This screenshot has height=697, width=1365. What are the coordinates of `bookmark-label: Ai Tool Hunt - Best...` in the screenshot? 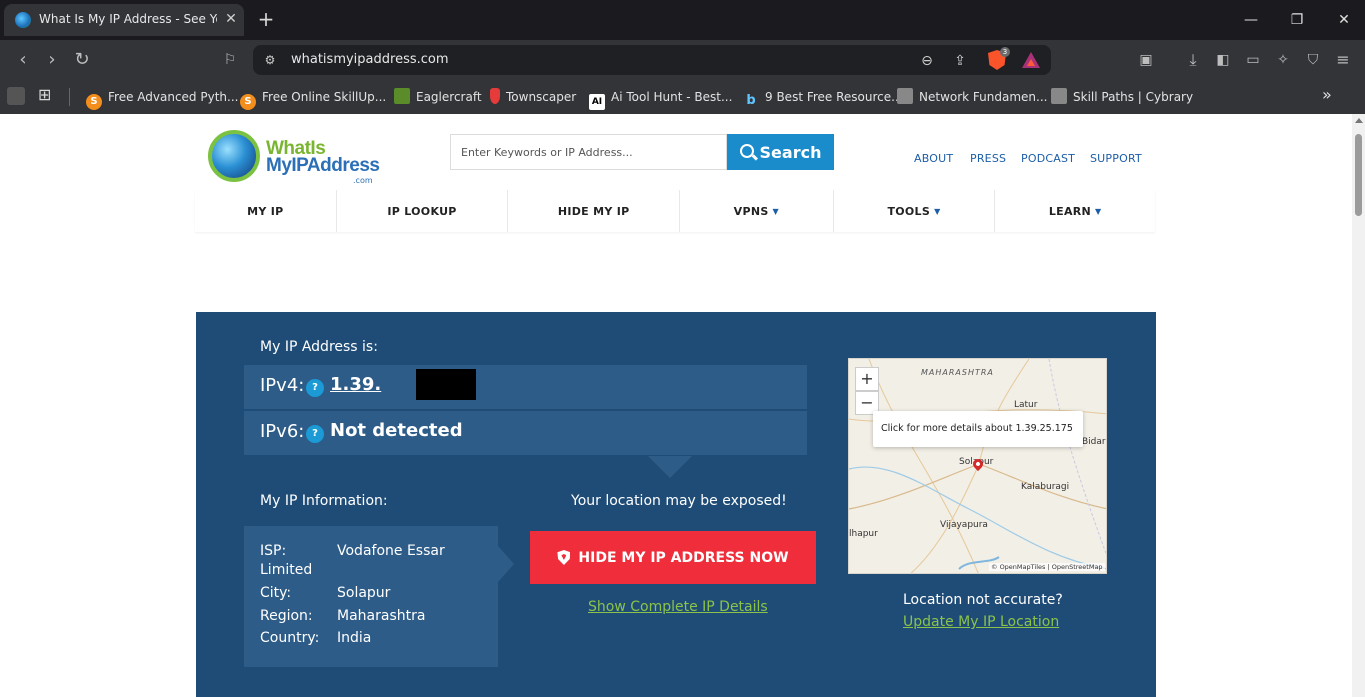 It's located at (672, 97).